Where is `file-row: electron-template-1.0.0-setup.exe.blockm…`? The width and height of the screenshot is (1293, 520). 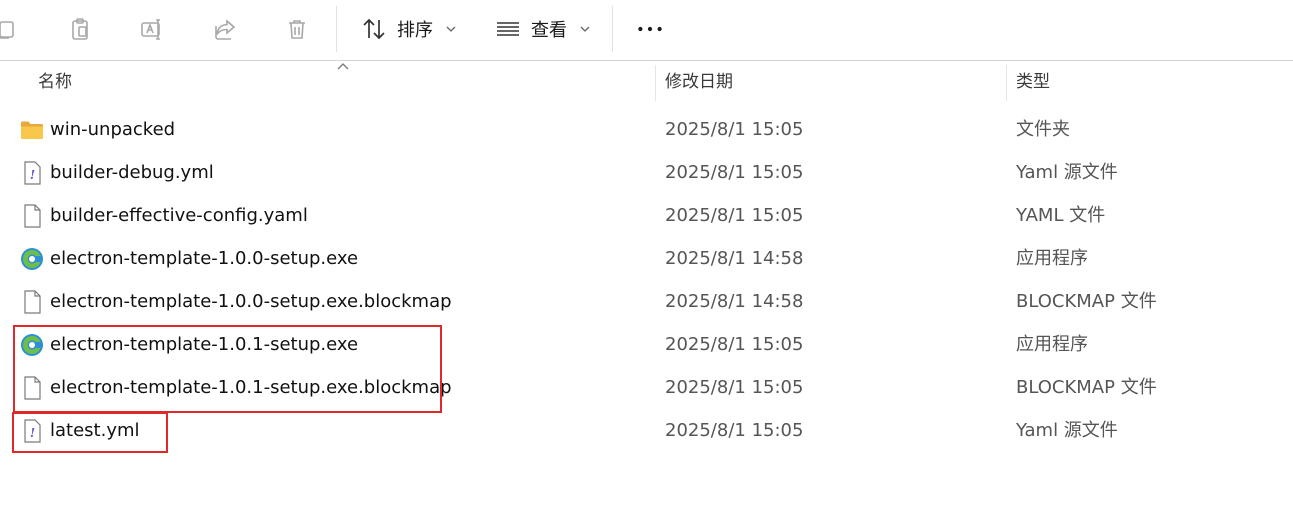
file-row: electron-template-1.0.0-setup.exe.blockm… is located at coordinates (646, 301).